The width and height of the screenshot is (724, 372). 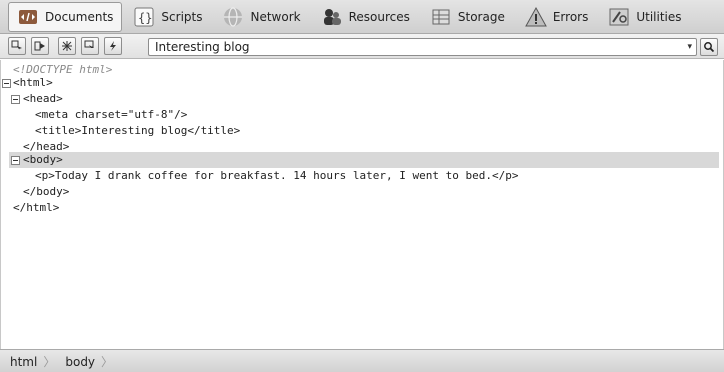 What do you see at coordinates (362, 360) in the screenshot?
I see `breadcrumb: html 〉 body 〉` at bounding box center [362, 360].